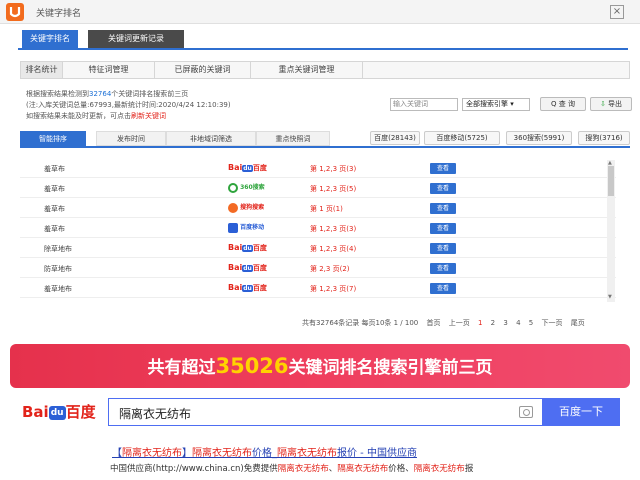  What do you see at coordinates (187, 453) in the screenshot?
I see `result-title-part: 】` at bounding box center [187, 453].